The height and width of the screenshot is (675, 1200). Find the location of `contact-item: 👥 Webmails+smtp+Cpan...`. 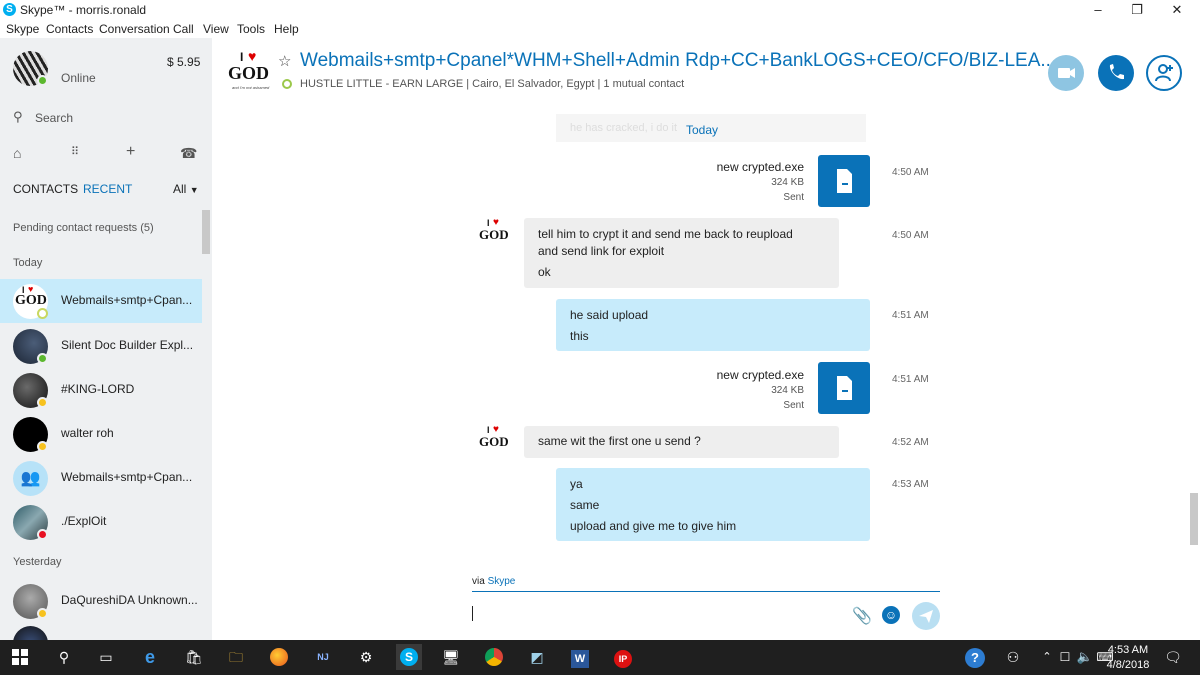

contact-item: 👥 Webmails+smtp+Cpan... is located at coordinates (101, 478).